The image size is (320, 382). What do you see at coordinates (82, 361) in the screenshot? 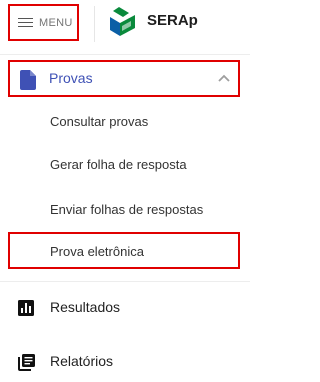
I see `sidebar-item-label: Relatórios` at bounding box center [82, 361].